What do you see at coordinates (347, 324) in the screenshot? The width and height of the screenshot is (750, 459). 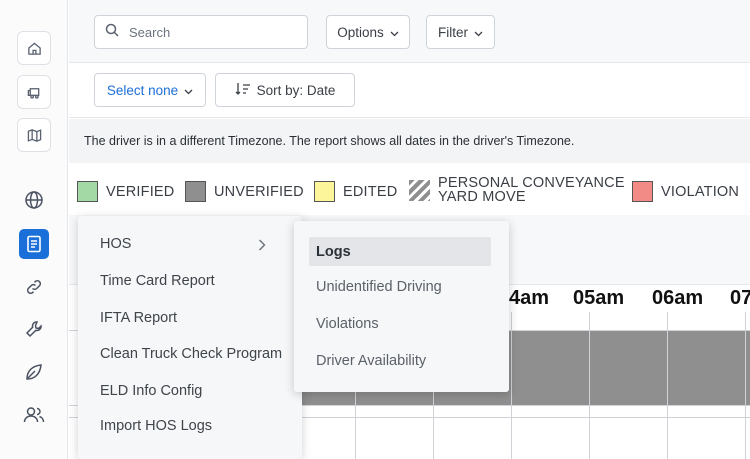 I see `submenu-item-violations: Violations` at bounding box center [347, 324].